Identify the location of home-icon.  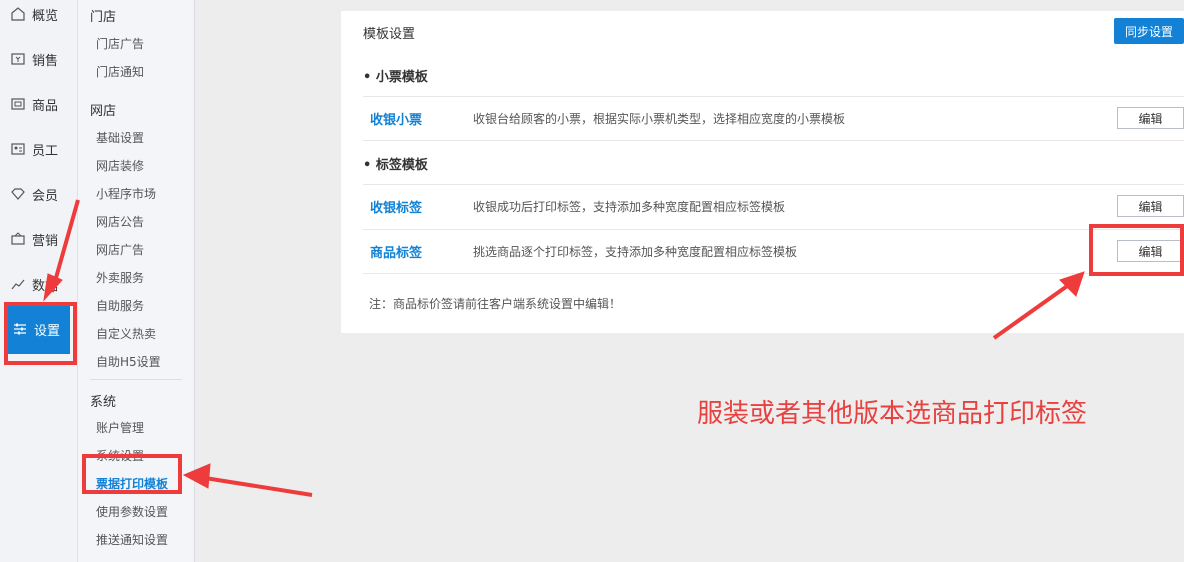
(18, 14).